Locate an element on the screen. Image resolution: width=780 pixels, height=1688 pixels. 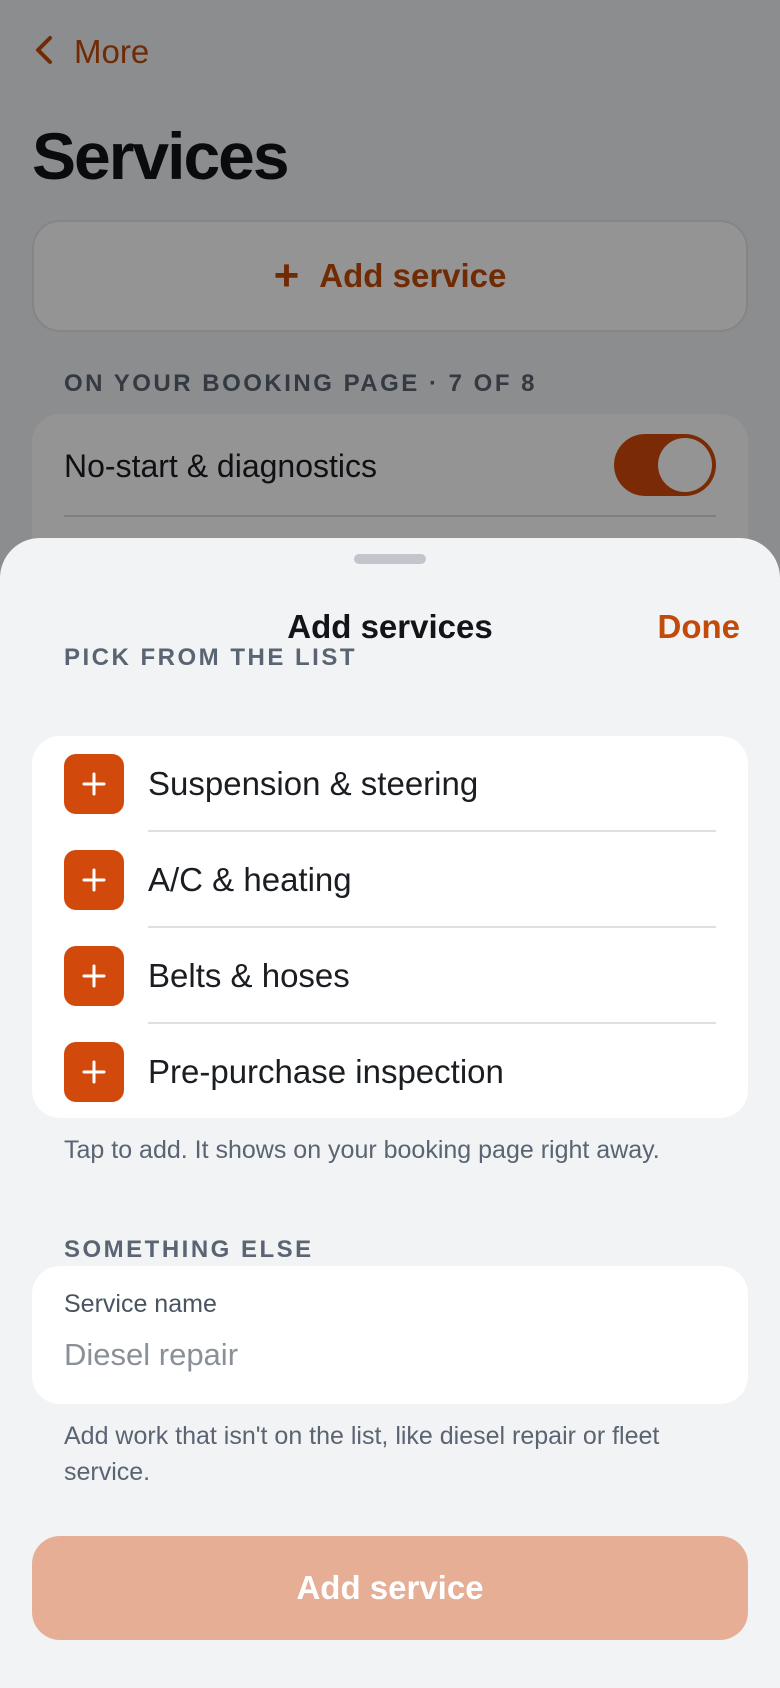
pick-item-pre-purchase-inspection: Pre-purchase inspection is located at coordinates (390, 1072).